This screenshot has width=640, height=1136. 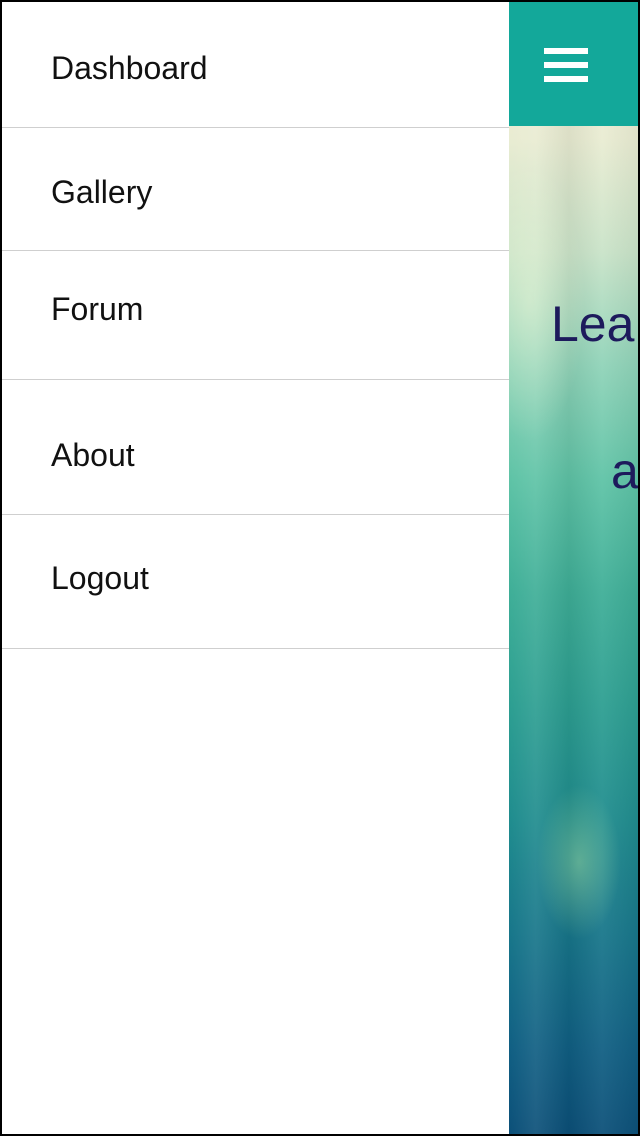 What do you see at coordinates (255, 315) in the screenshot?
I see `drawer-item-forum: Forum` at bounding box center [255, 315].